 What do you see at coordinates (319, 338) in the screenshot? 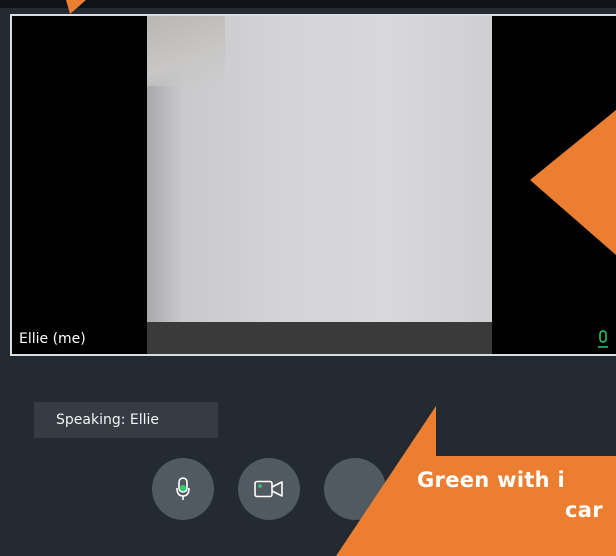
I see `video-tile-bar-shade` at bounding box center [319, 338].